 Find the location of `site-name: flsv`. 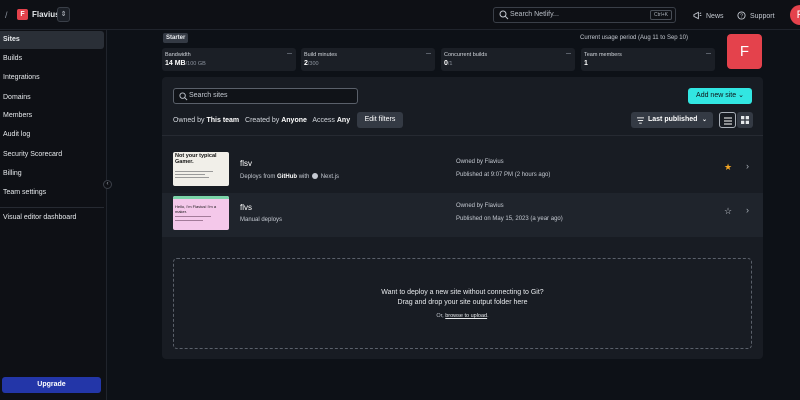

site-name: flsv is located at coordinates (246, 163).